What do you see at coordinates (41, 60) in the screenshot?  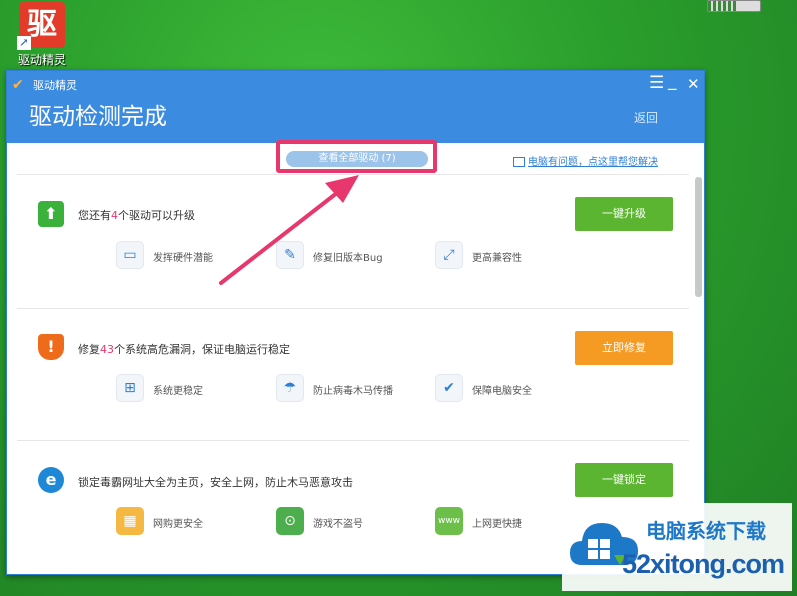 I see `desktop-icon-label: 驱动精灵` at bounding box center [41, 60].